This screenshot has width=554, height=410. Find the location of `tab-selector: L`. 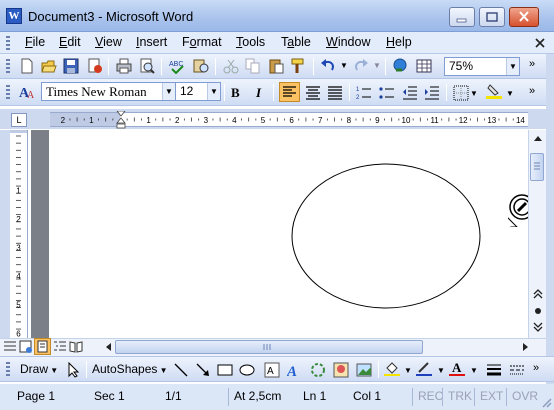

tab-selector: L is located at coordinates (19, 120).